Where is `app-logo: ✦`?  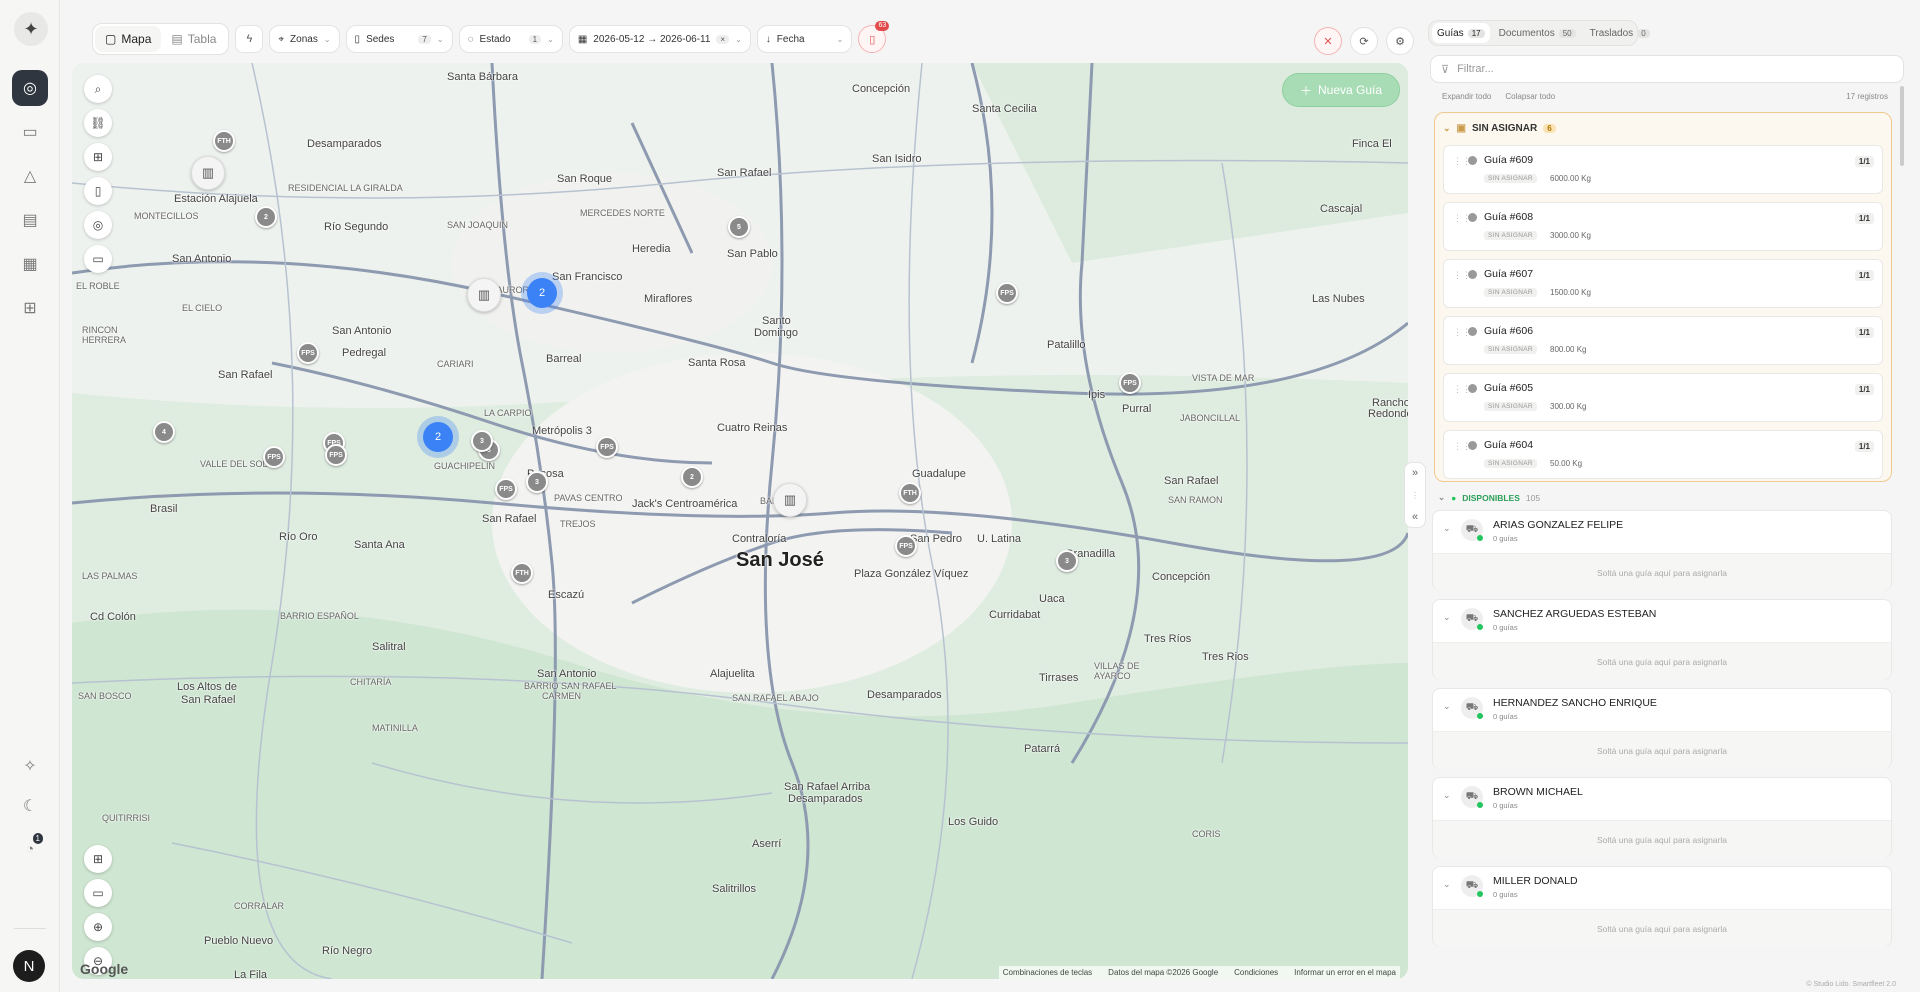
app-logo: ✦ is located at coordinates (31, 29).